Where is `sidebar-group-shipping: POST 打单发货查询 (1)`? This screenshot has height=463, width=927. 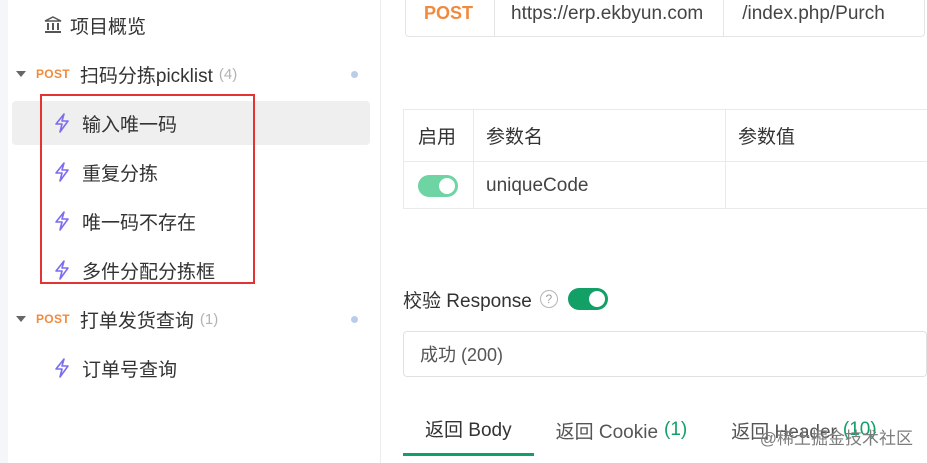
sidebar-group-shipping: POST 打单发货查询 (1) is located at coordinates (191, 319).